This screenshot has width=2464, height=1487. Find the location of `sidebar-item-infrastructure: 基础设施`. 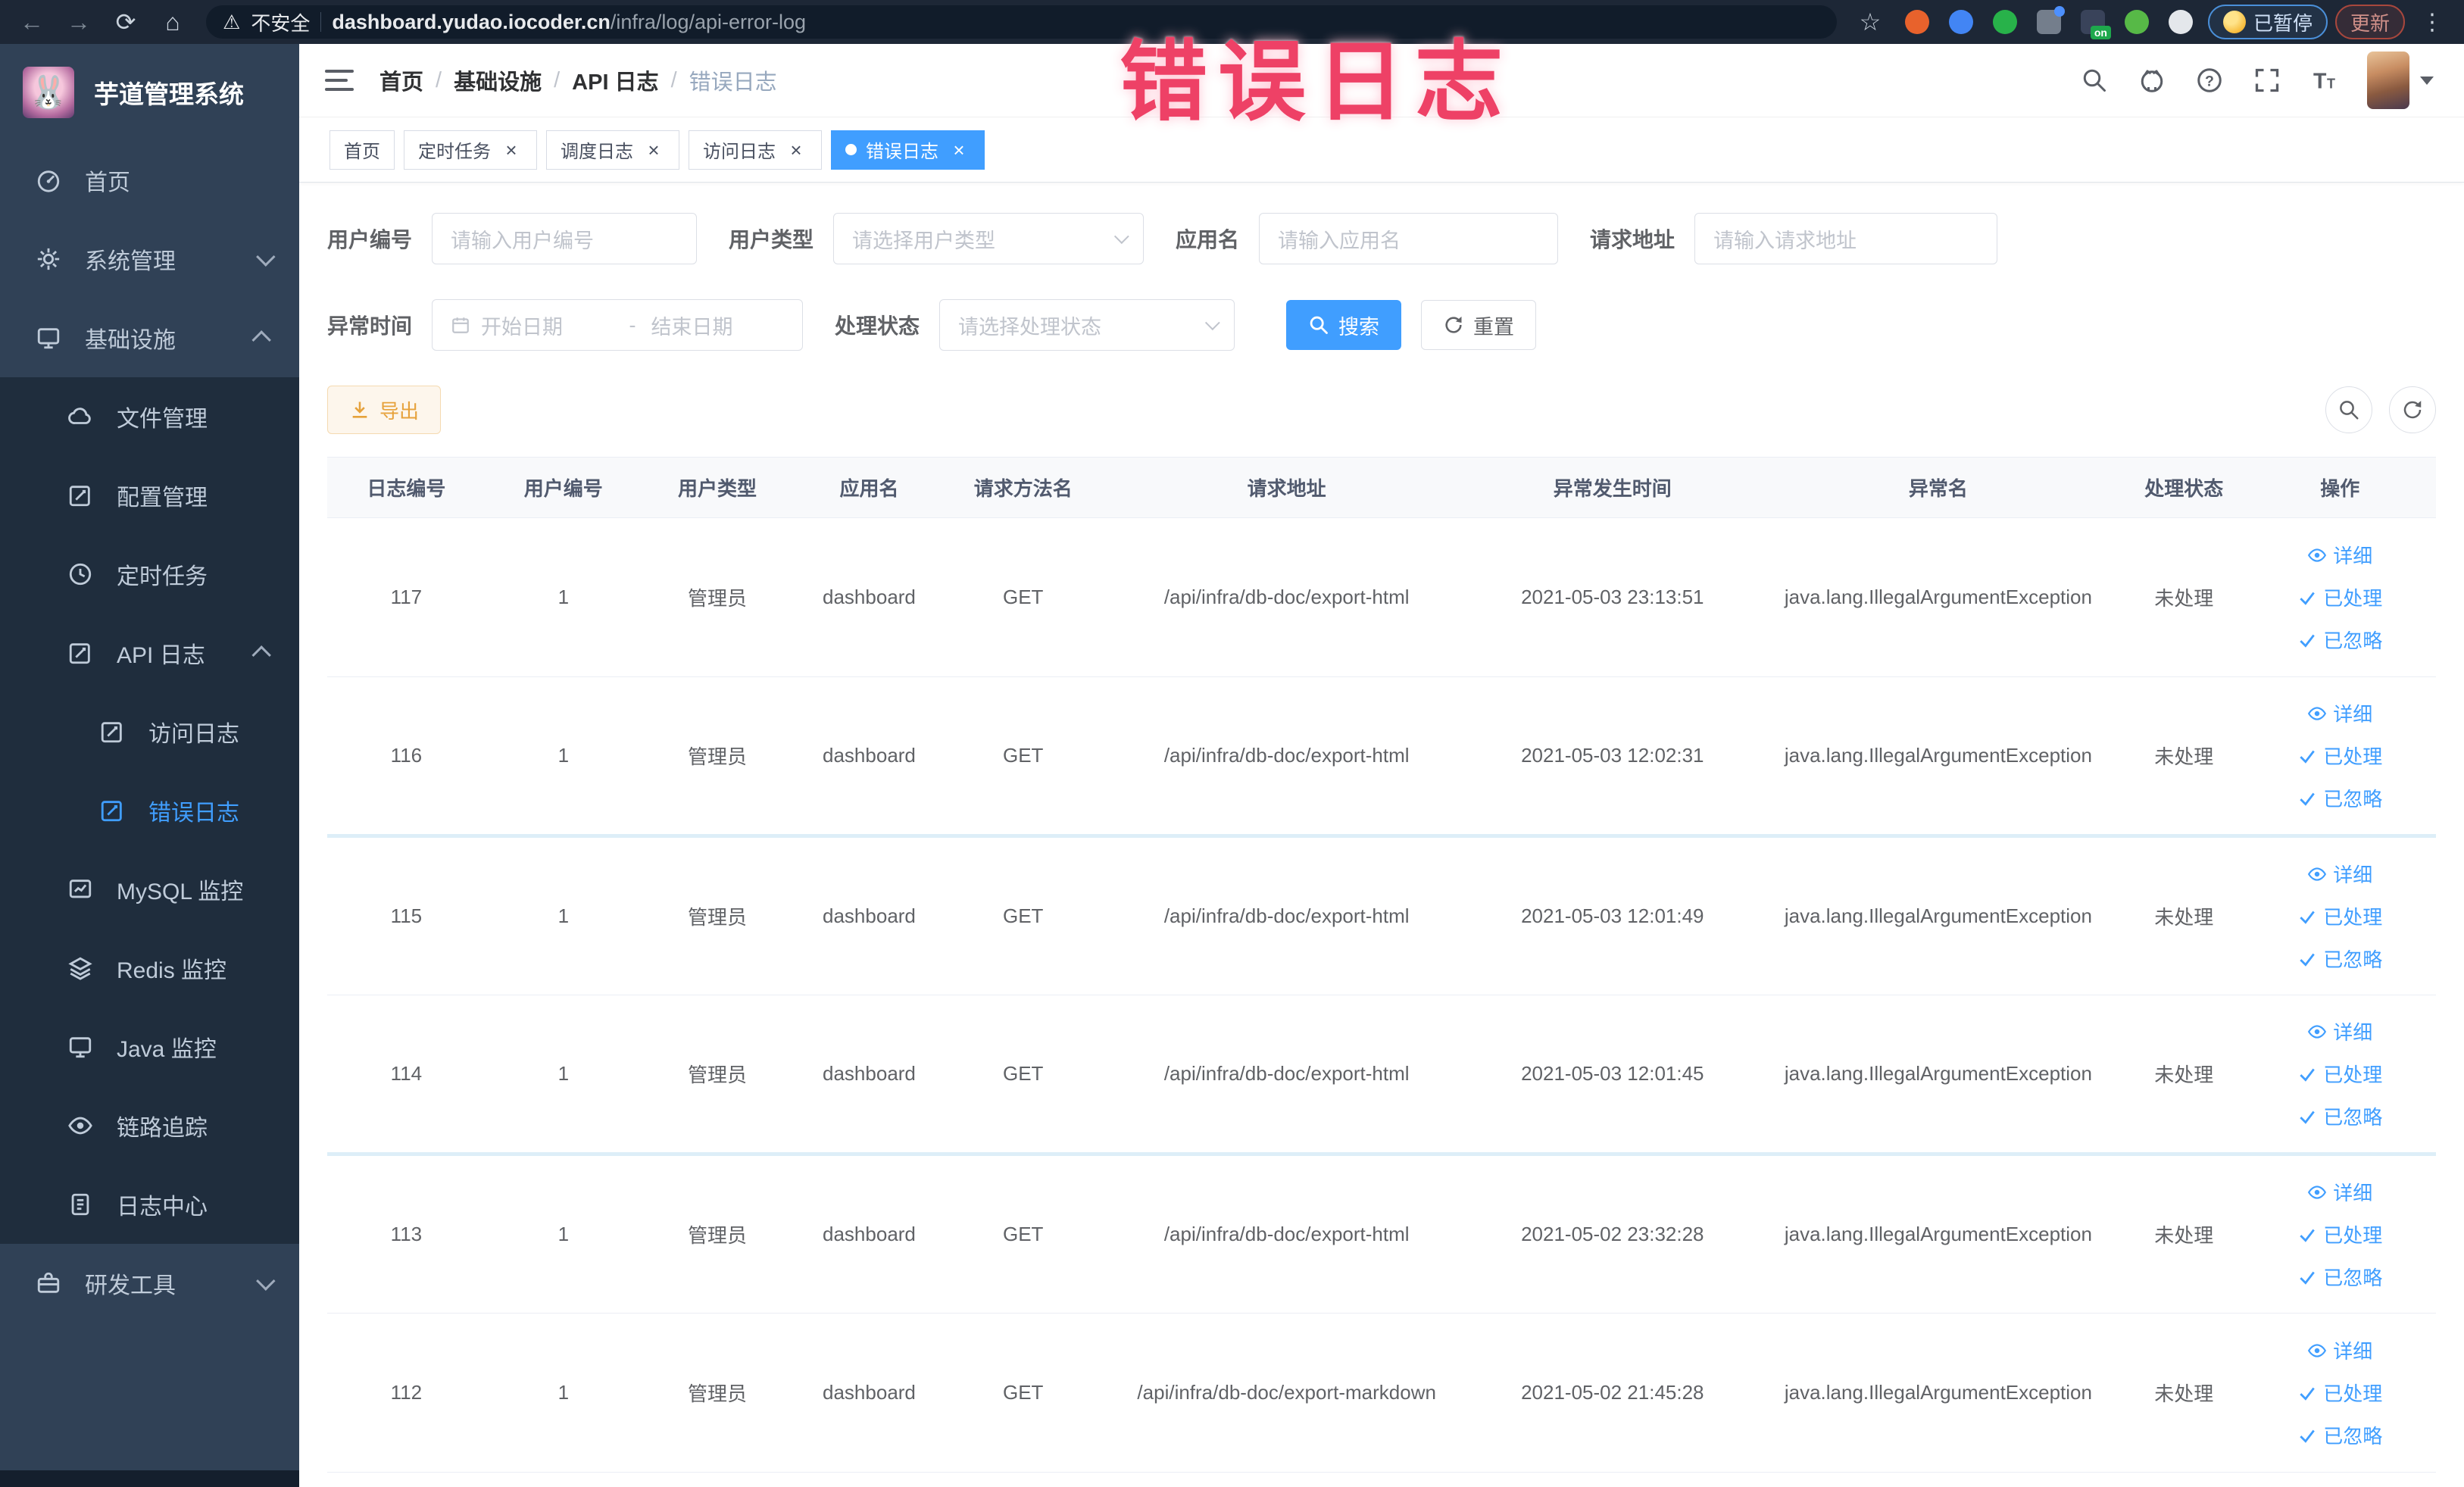

sidebar-item-infrastructure: 基础设施 is located at coordinates (149, 337).